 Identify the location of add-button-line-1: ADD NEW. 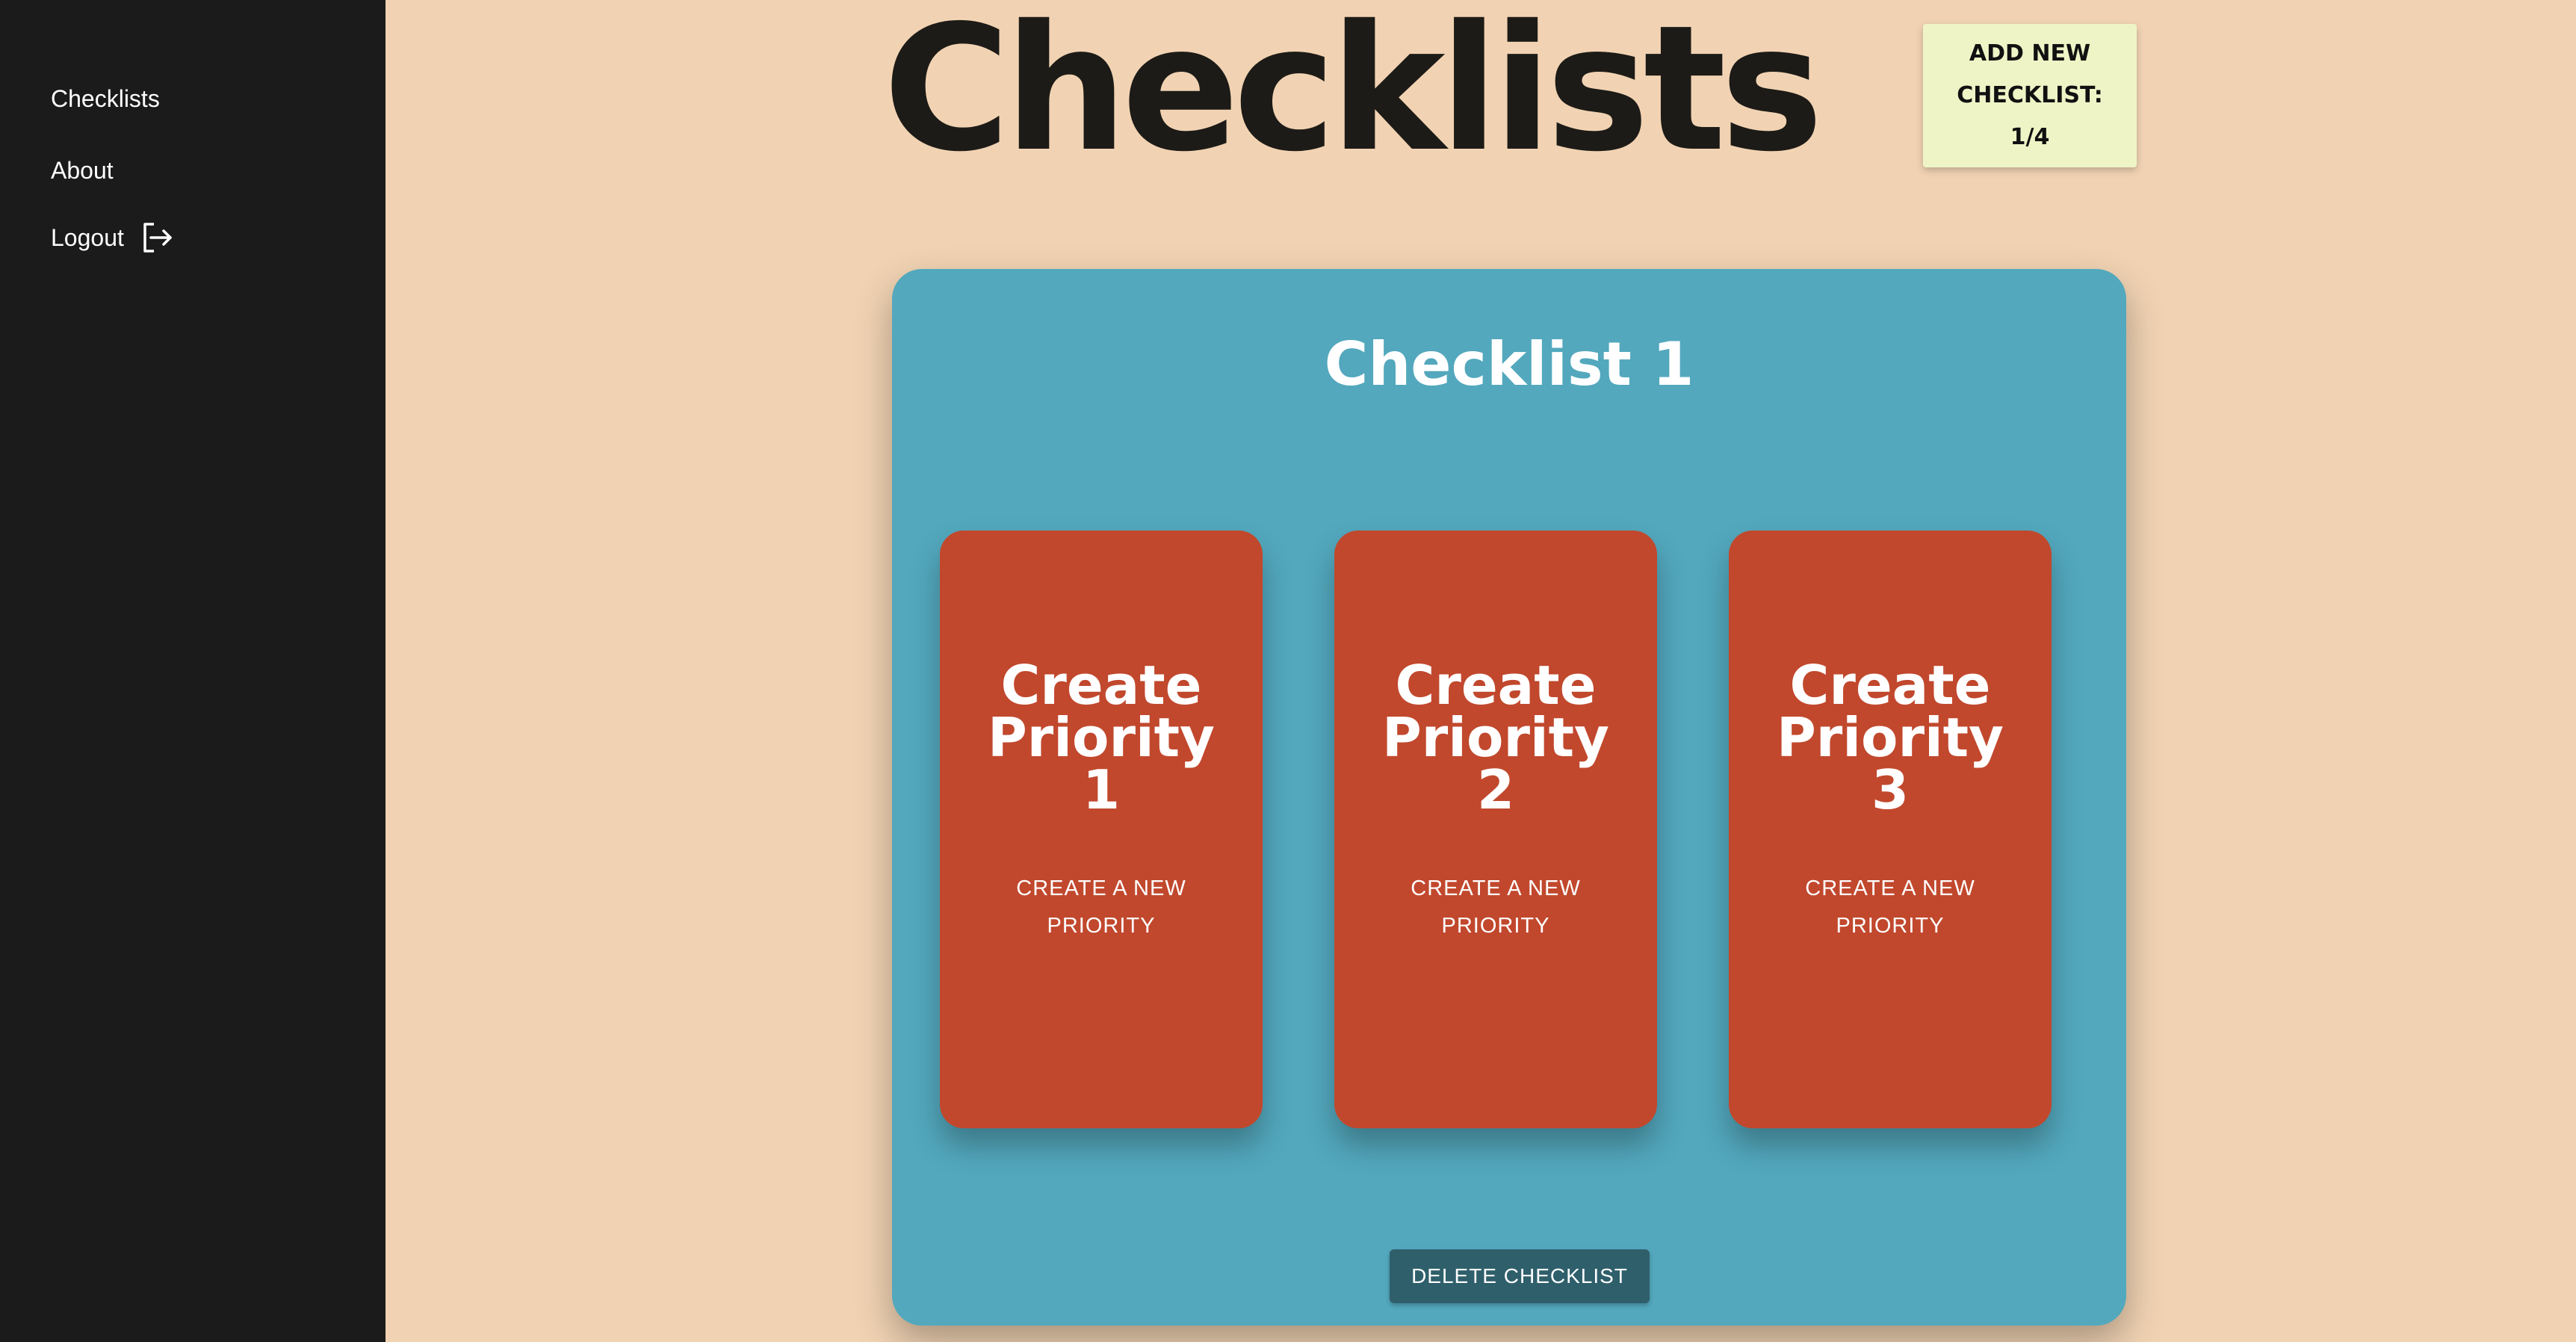
(2030, 54).